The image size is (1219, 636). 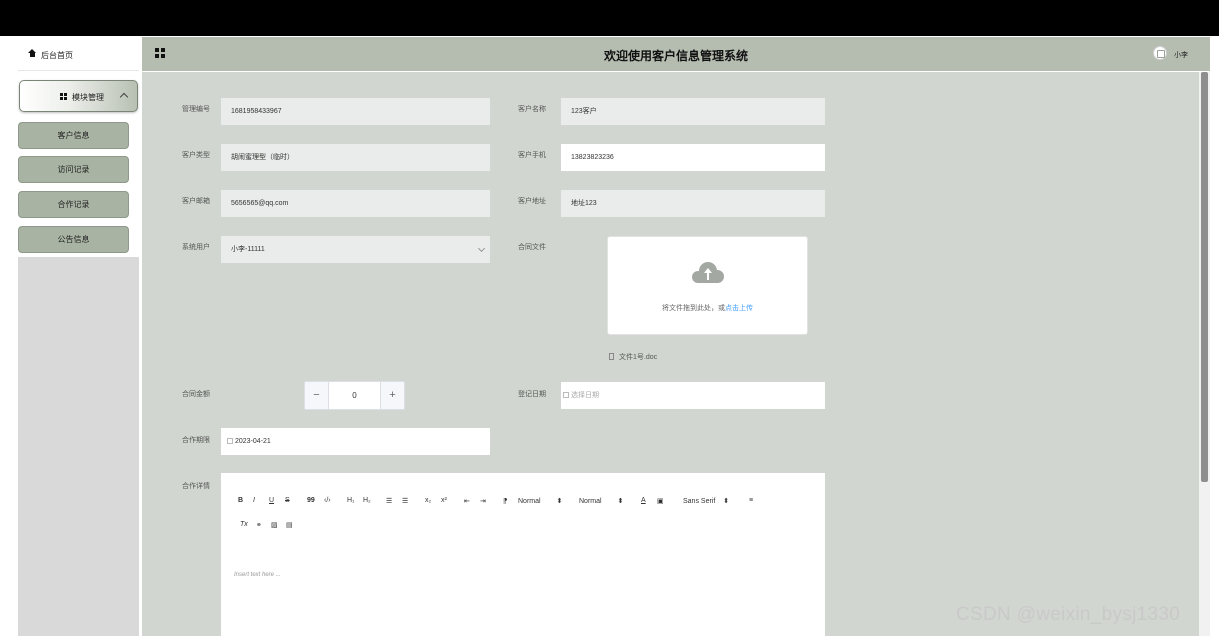 What do you see at coordinates (601, 501) in the screenshot?
I see `header-select: Normal ⬍` at bounding box center [601, 501].